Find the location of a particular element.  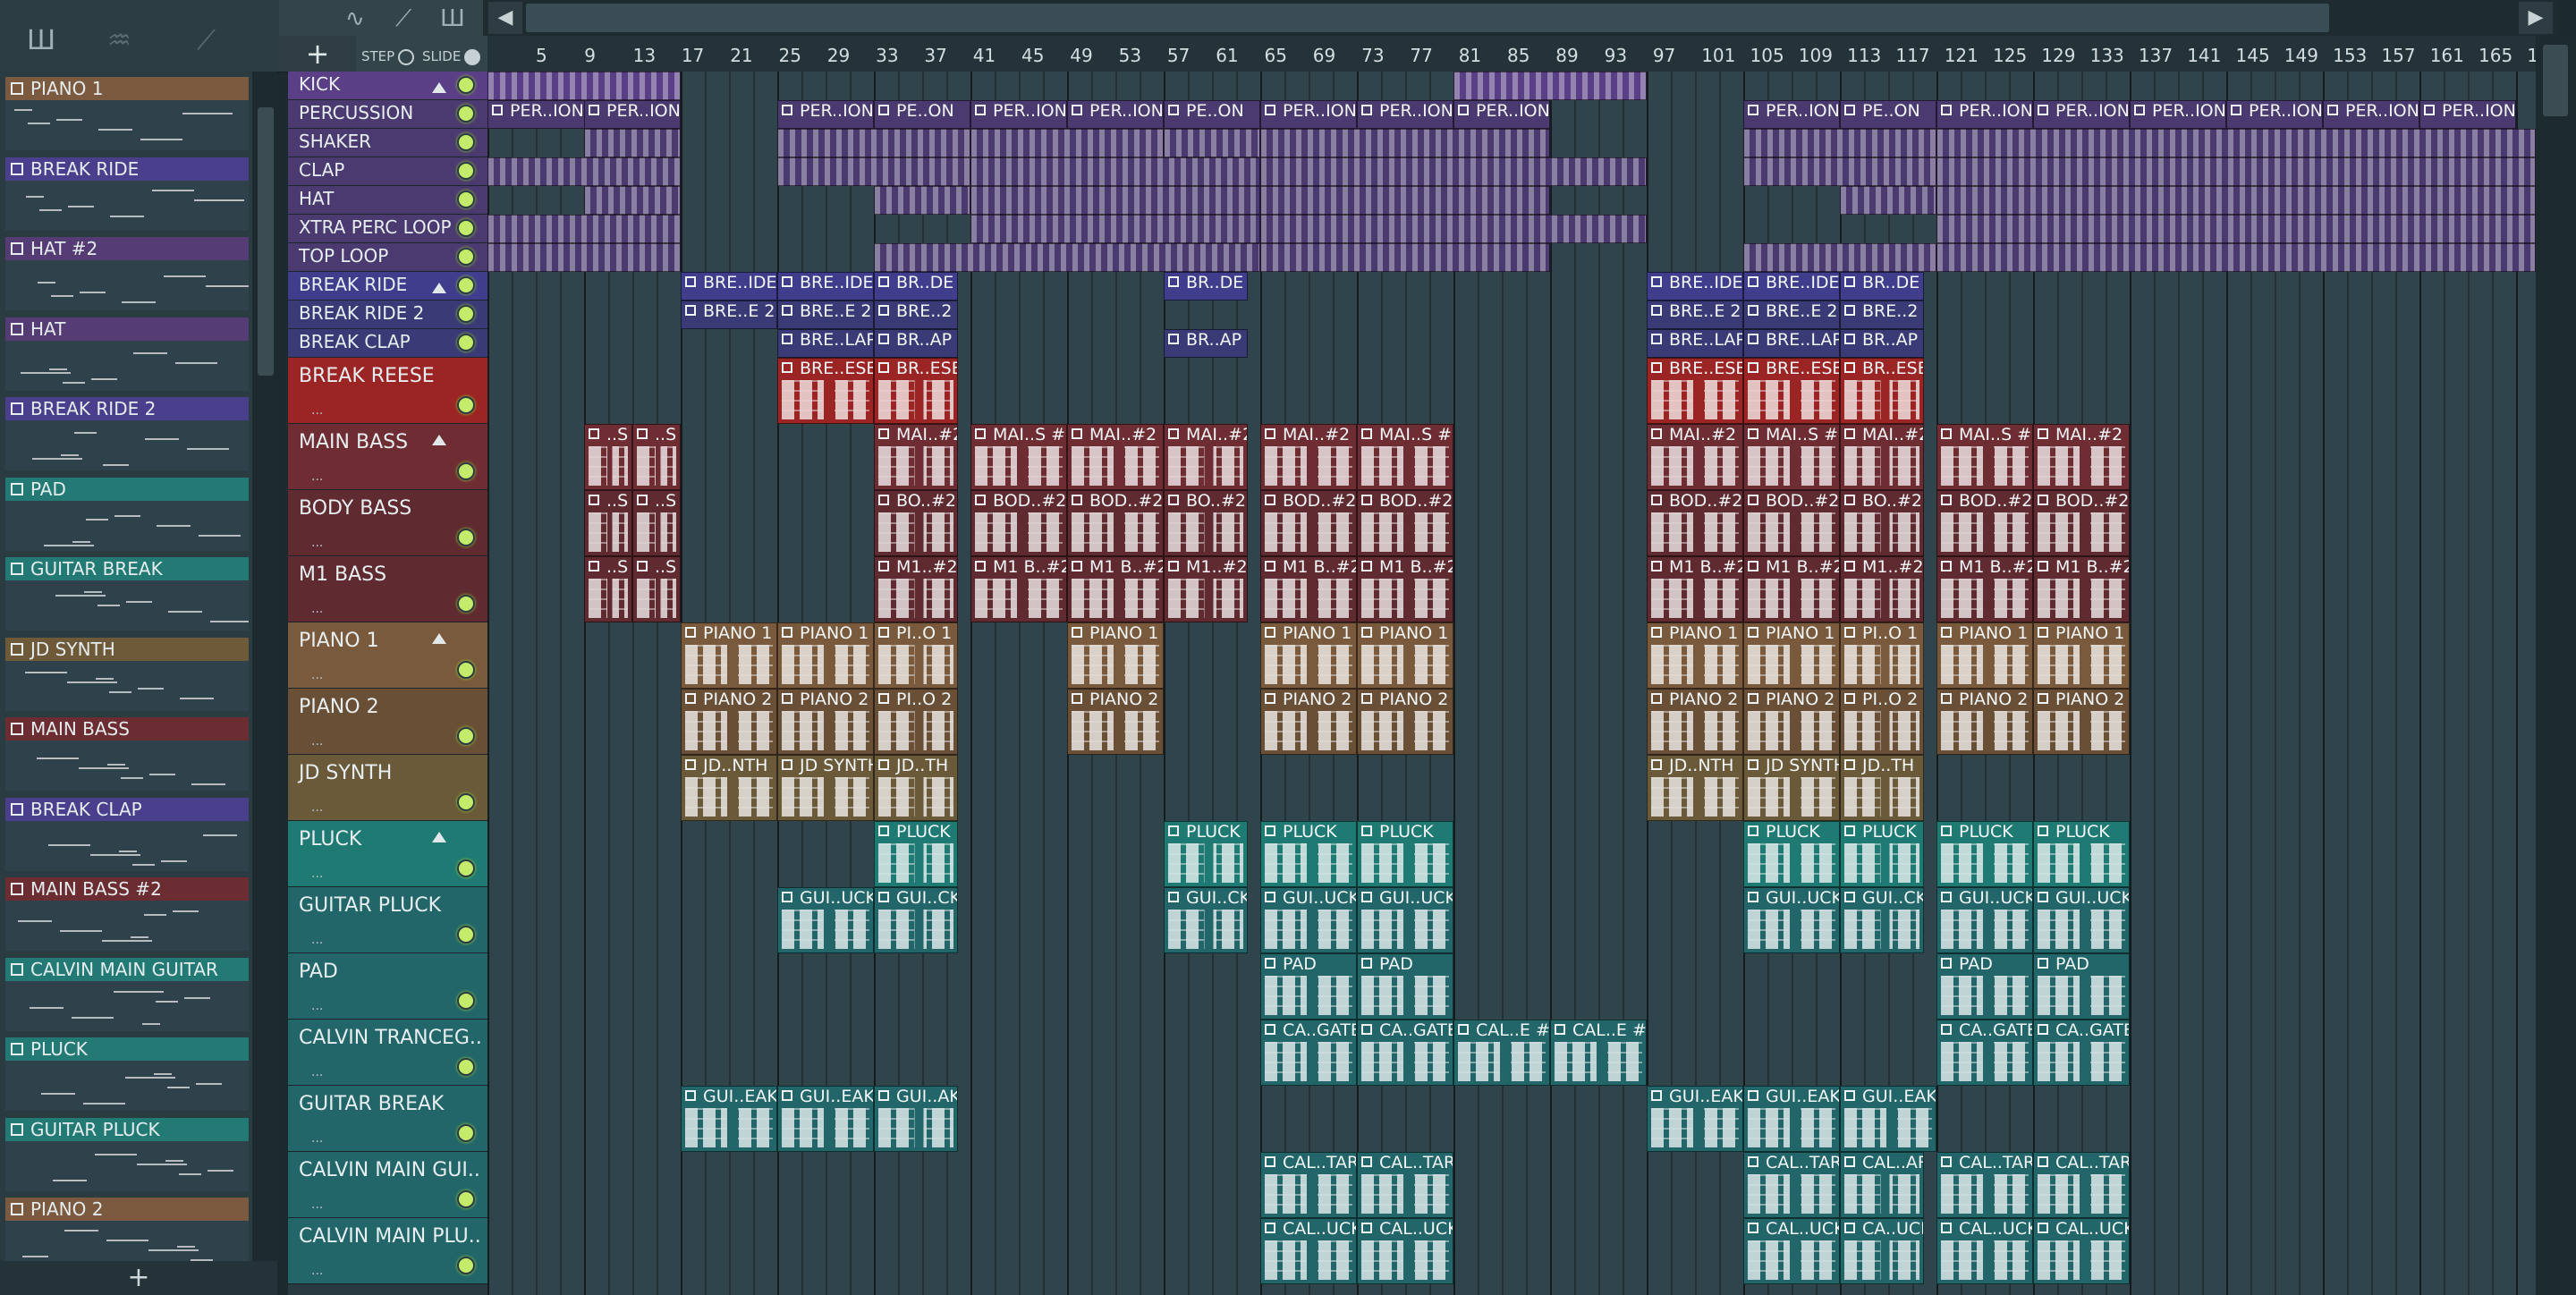

picker-item: BREAK RIDE is located at coordinates (127, 194).